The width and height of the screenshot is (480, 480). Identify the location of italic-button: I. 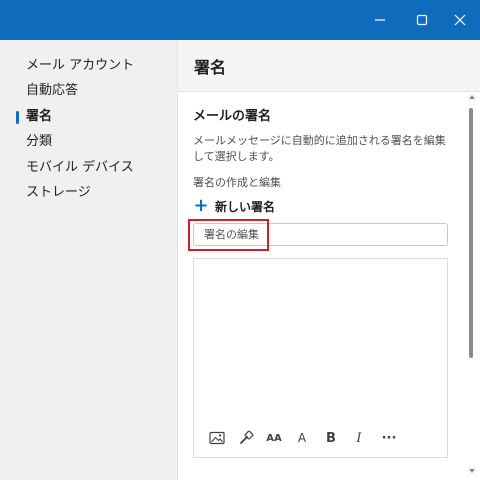
(359, 438).